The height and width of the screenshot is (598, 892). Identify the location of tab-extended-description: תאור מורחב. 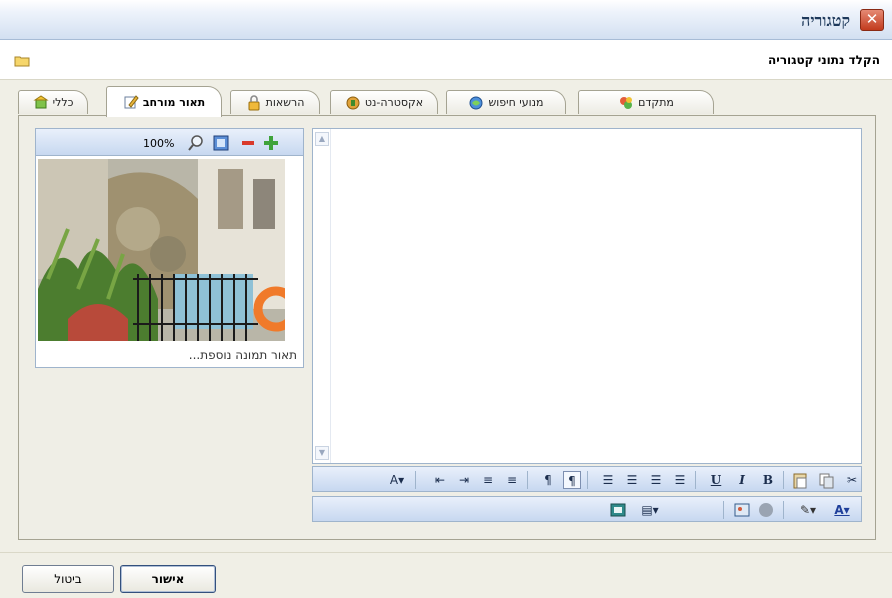
(164, 101).